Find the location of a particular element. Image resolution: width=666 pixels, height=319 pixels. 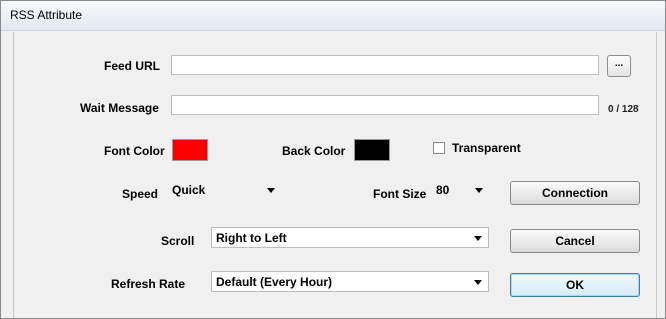

refresh-rate-select: Default (Every Hour) is located at coordinates (350, 281).